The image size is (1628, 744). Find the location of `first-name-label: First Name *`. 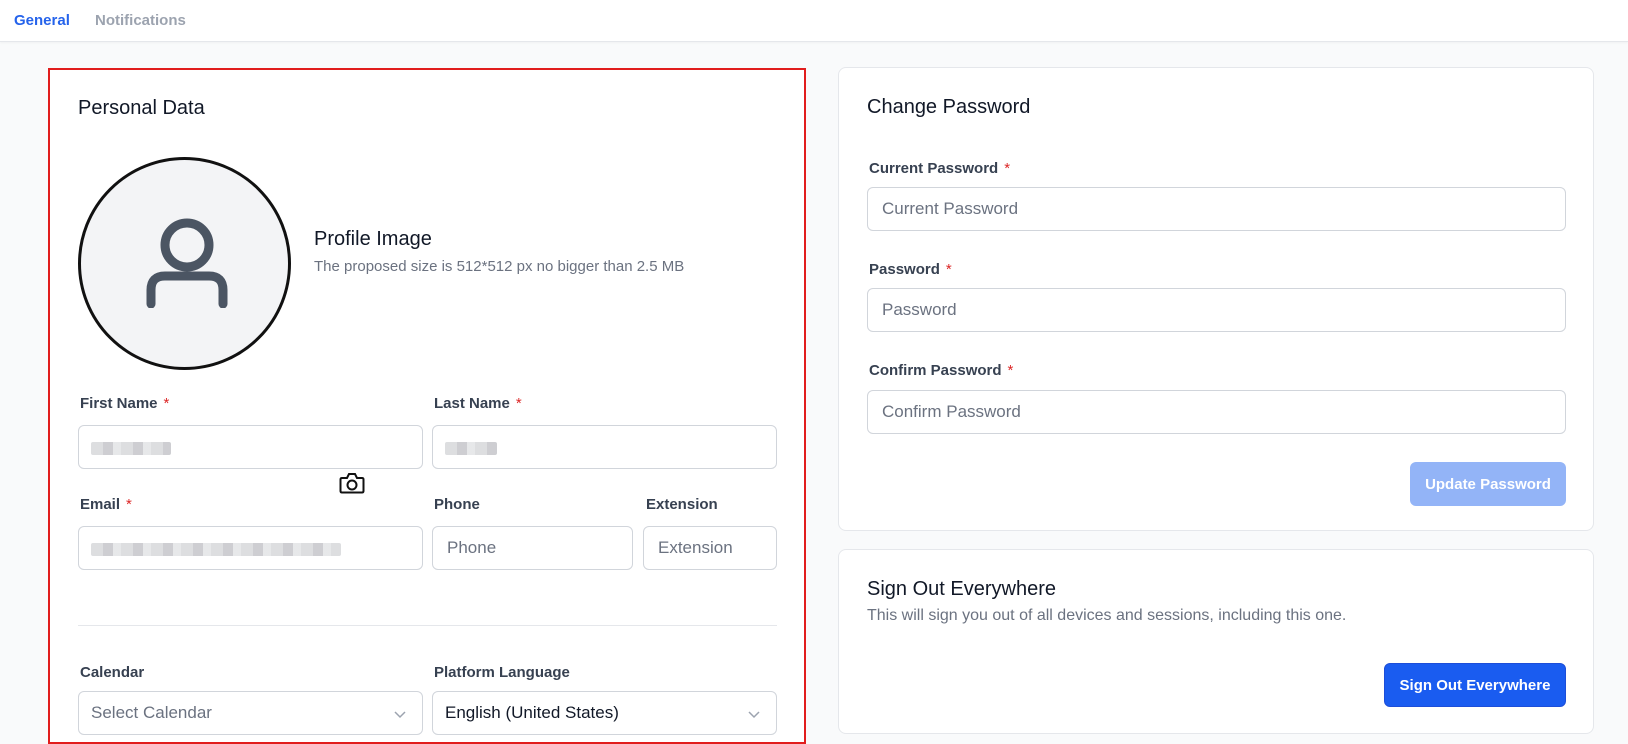

first-name-label: First Name * is located at coordinates (125, 403).